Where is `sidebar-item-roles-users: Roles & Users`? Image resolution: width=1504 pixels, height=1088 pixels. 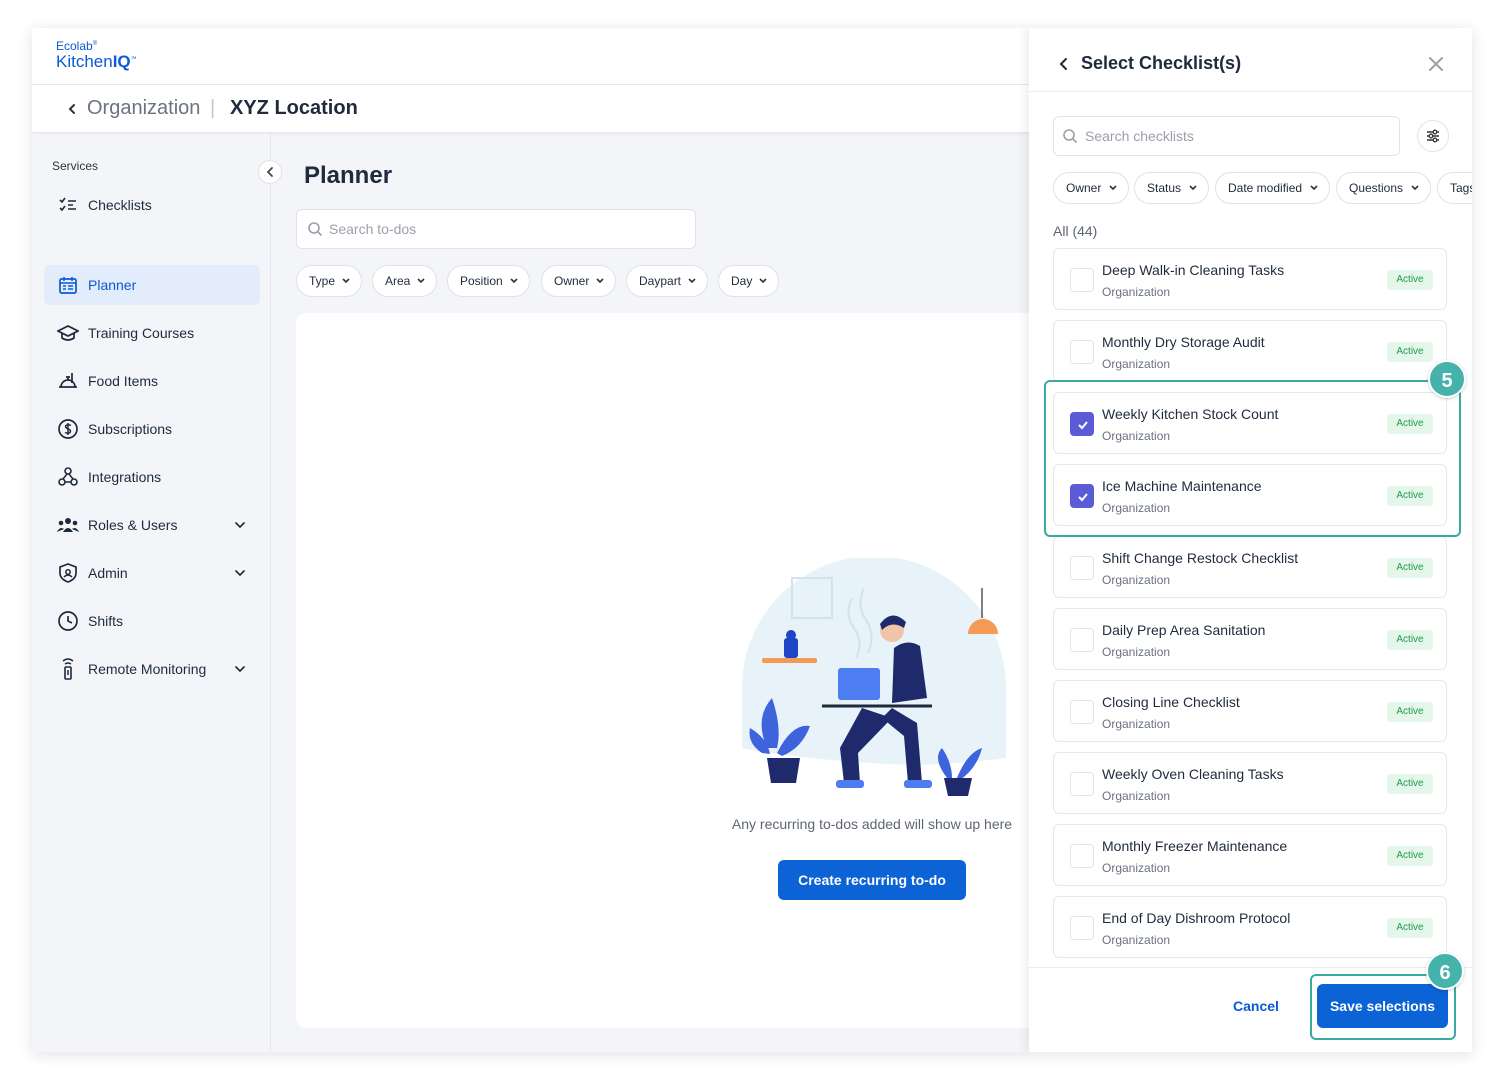
sidebar-item-roles-users: Roles & Users is located at coordinates (152, 525).